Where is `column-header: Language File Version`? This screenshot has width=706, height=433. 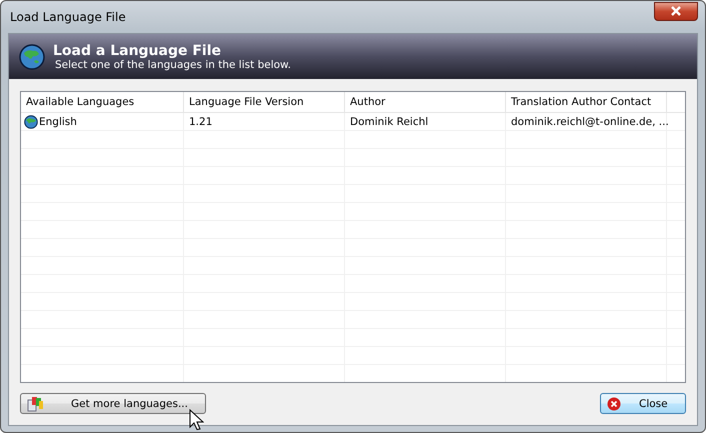 column-header: Language File Version is located at coordinates (264, 102).